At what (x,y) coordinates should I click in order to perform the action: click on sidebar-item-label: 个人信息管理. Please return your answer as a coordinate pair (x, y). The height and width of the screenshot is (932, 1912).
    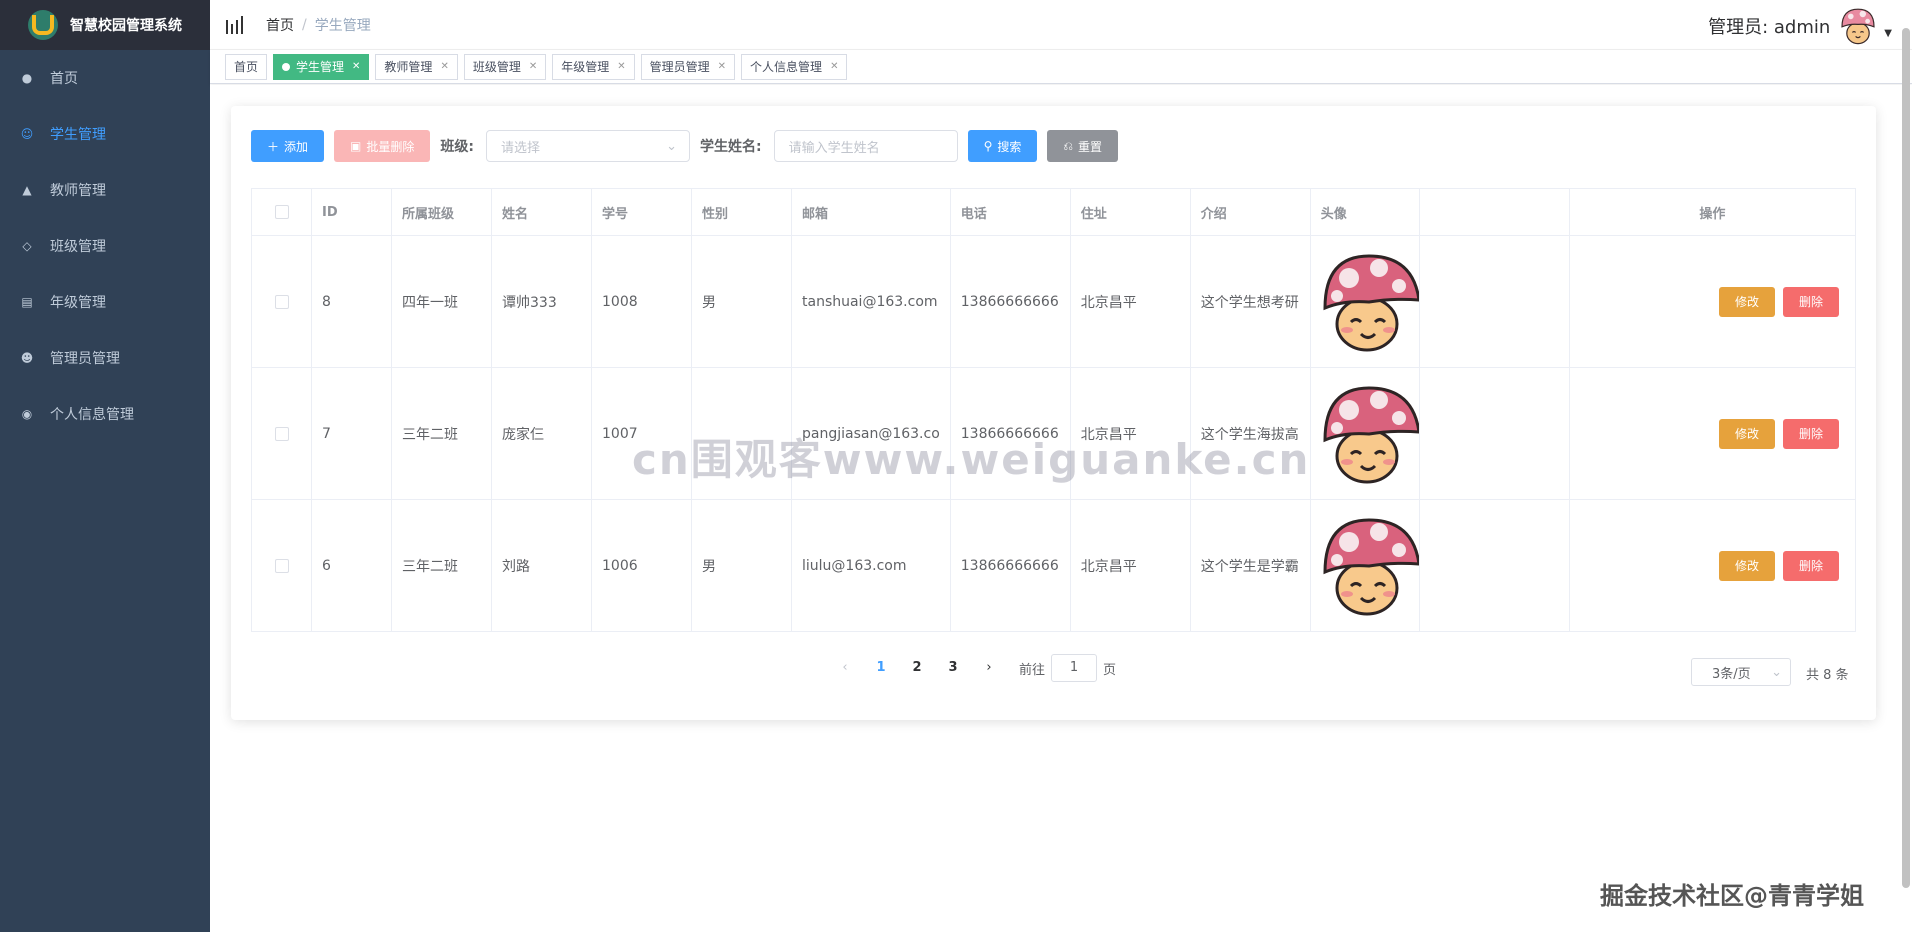
    Looking at the image, I should click on (92, 415).